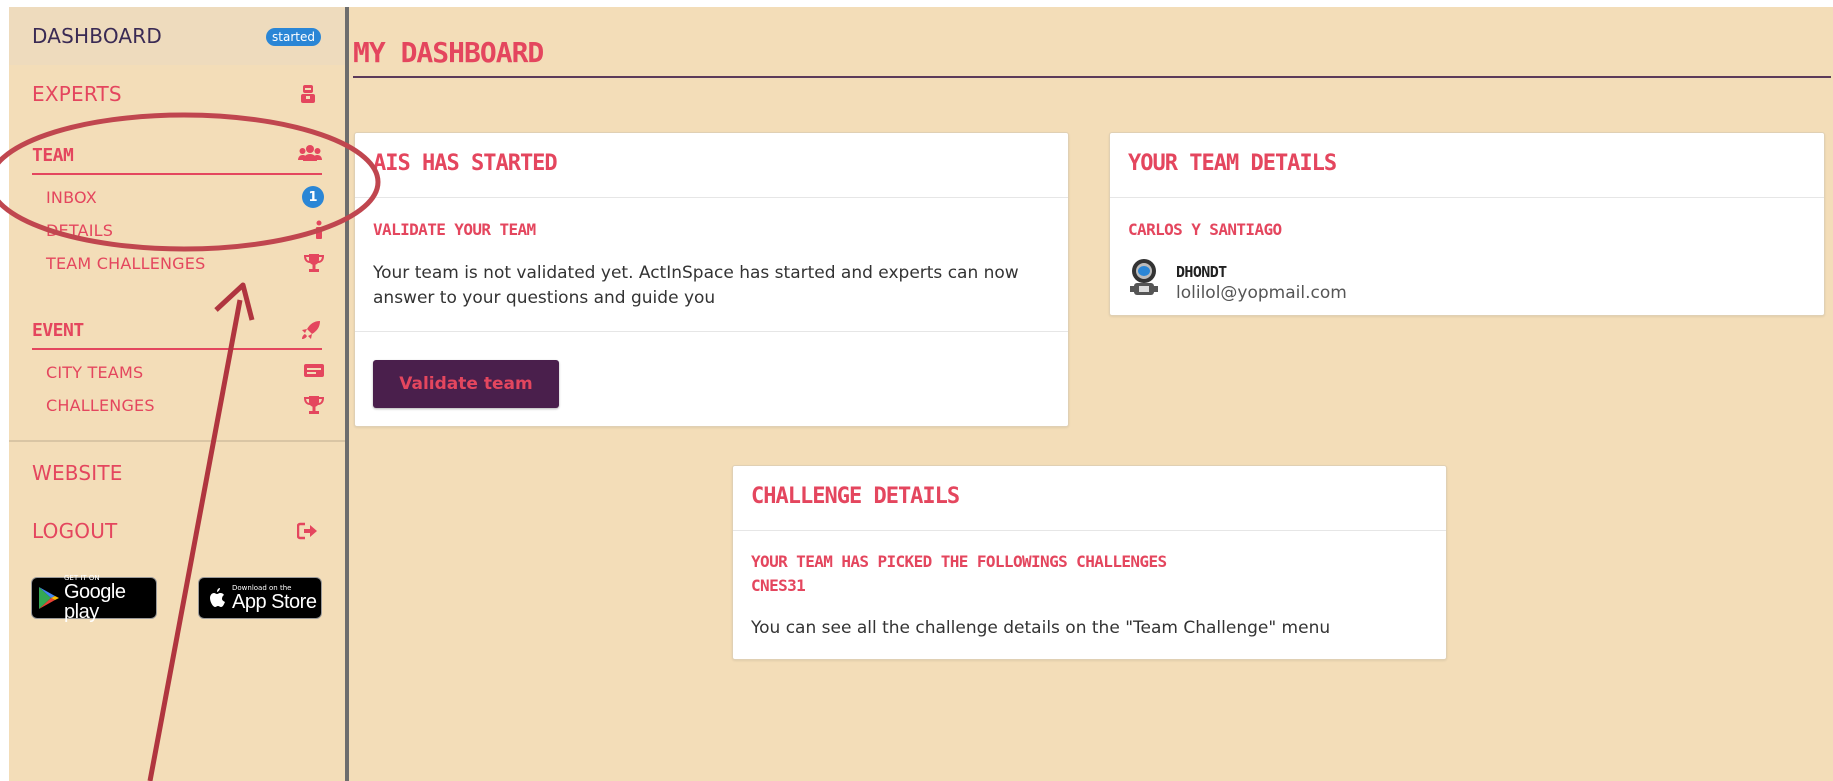 This screenshot has height=781, width=1833. I want to click on annotation-arrow-line, so click(195, 540).